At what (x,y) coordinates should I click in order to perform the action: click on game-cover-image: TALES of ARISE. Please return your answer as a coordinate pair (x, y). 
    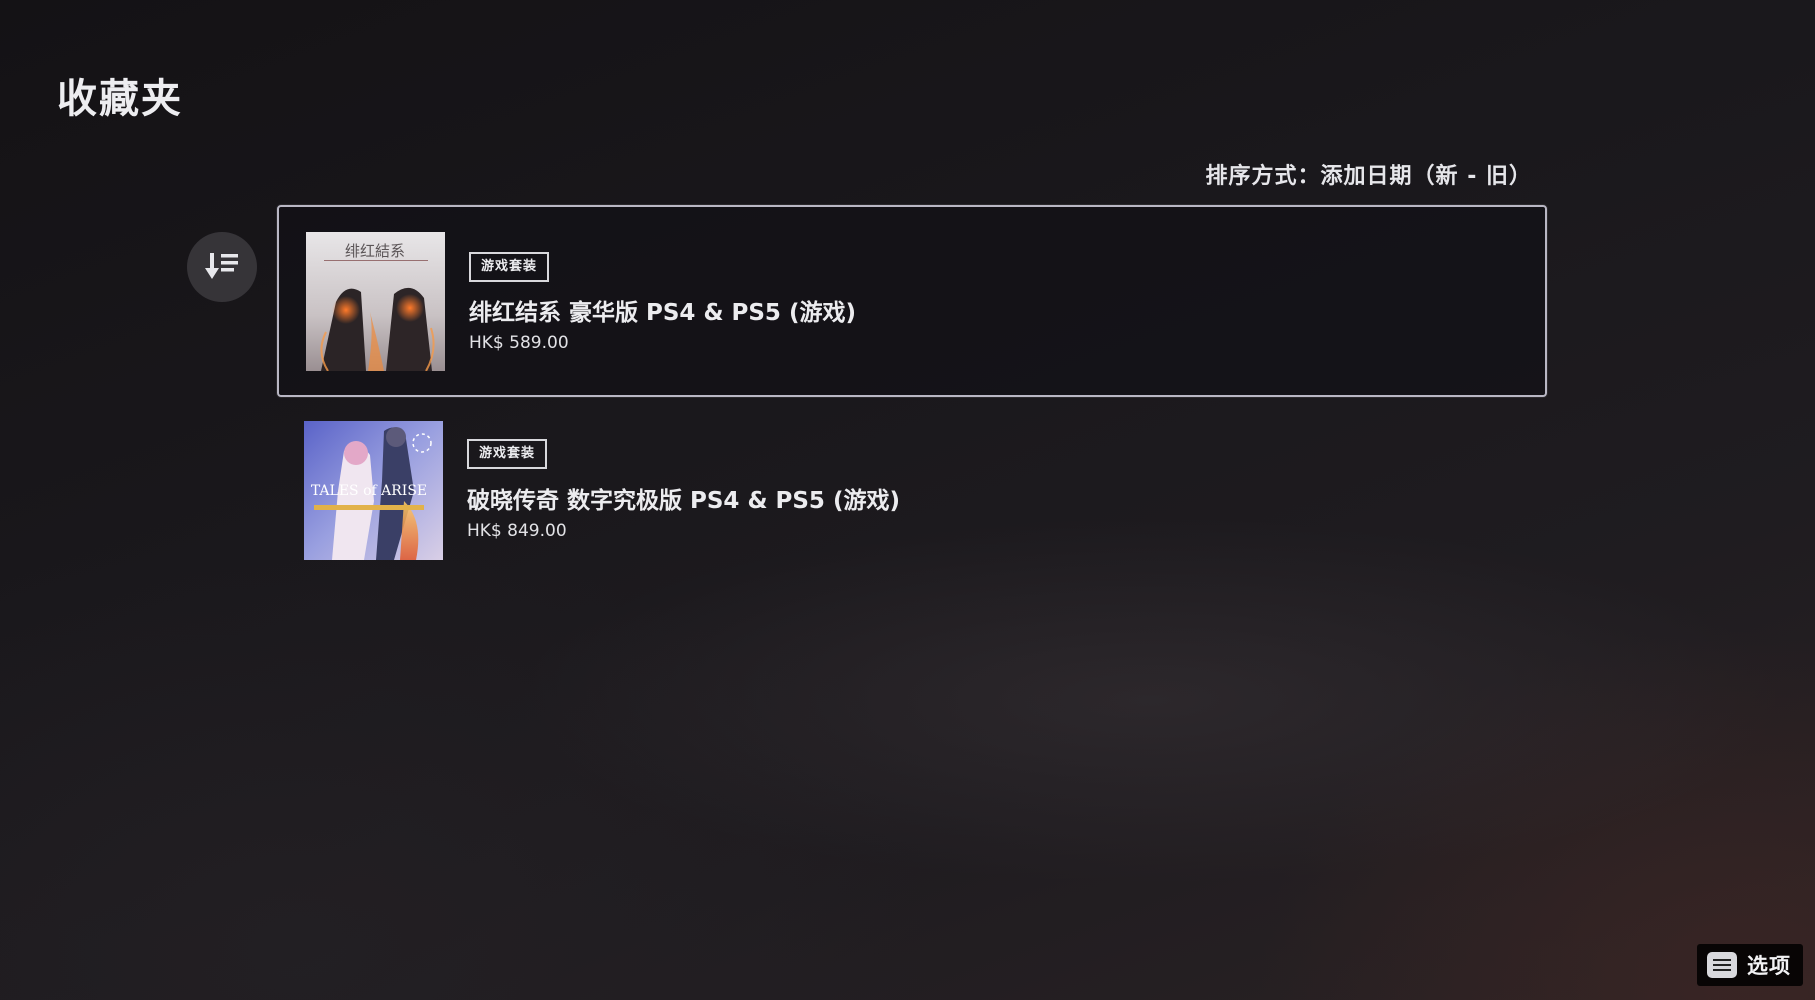
    Looking at the image, I should click on (373, 490).